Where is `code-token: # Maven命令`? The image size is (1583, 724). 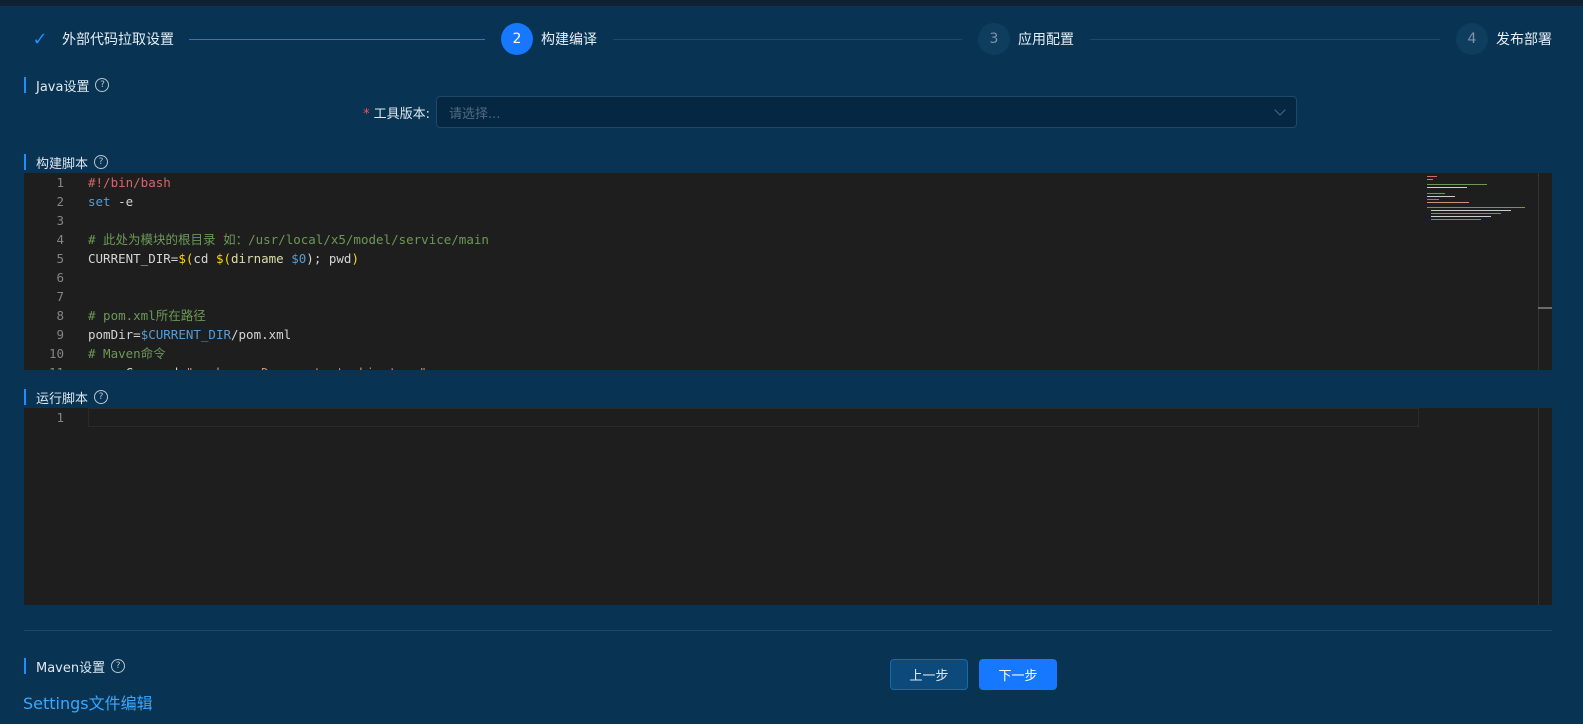
code-token: # Maven命令 is located at coordinates (127, 353).